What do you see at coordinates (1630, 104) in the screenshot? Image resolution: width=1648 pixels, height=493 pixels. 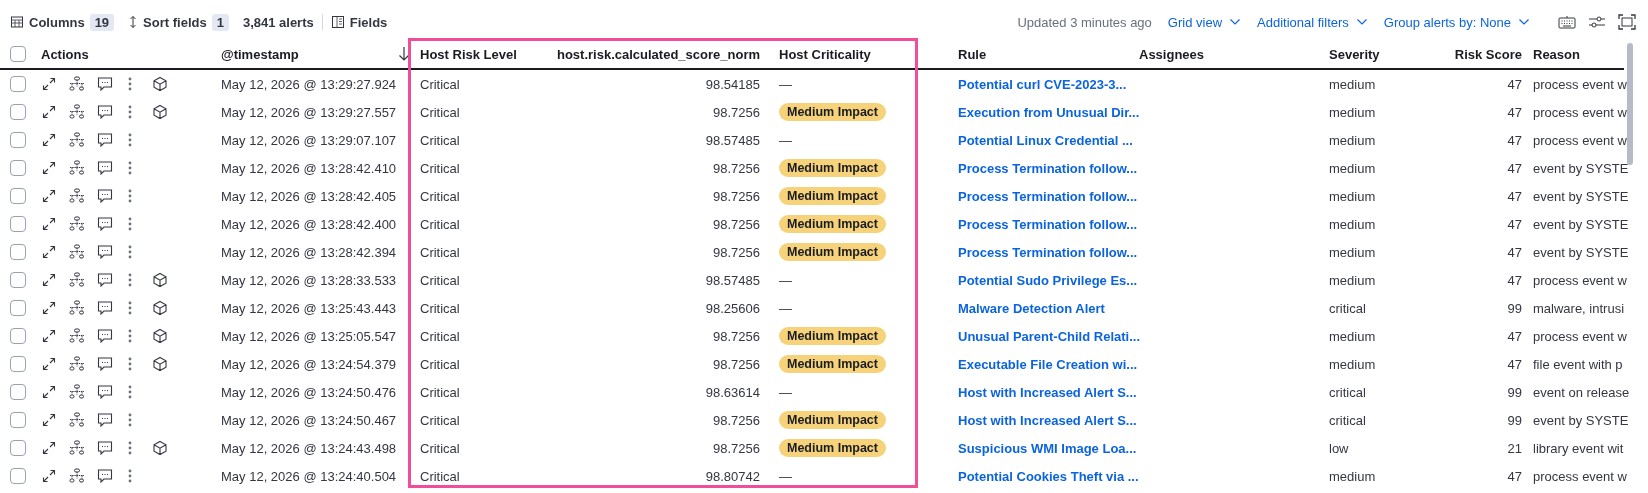 I see `scrollbar-thumb` at bounding box center [1630, 104].